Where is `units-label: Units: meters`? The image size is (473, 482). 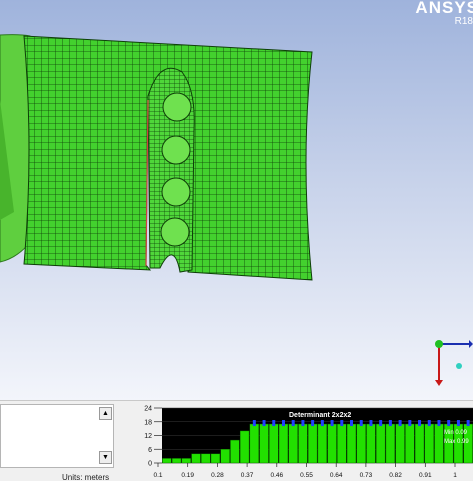
units-label: Units: meters is located at coordinates (86, 477).